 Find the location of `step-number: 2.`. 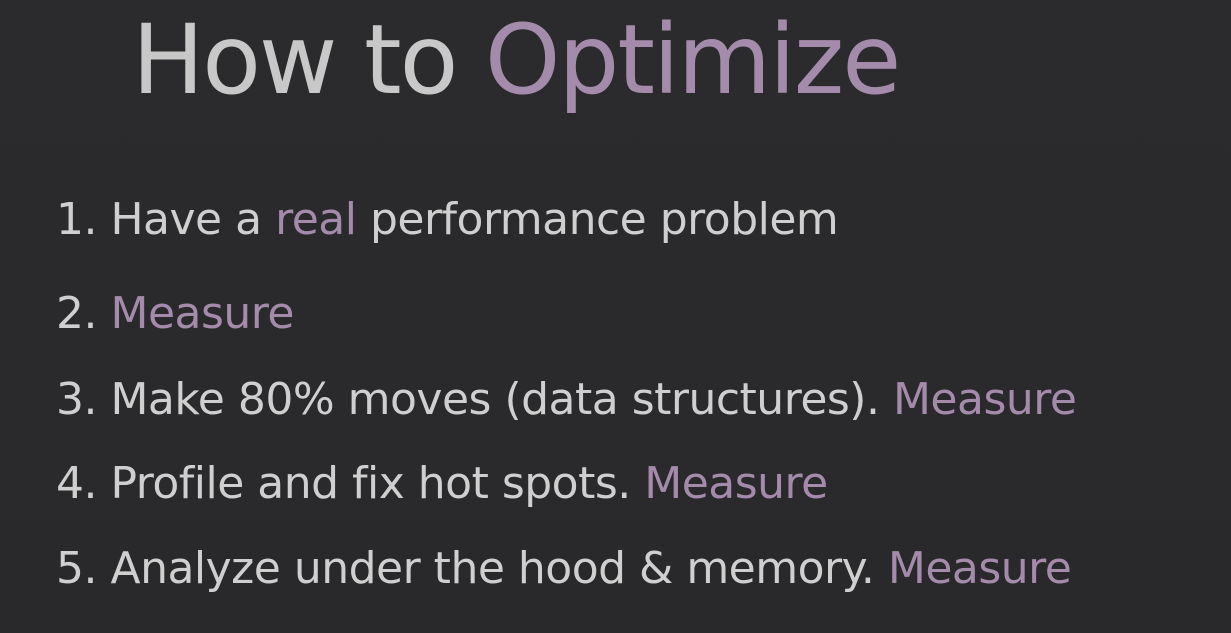

step-number: 2. is located at coordinates (76, 313).